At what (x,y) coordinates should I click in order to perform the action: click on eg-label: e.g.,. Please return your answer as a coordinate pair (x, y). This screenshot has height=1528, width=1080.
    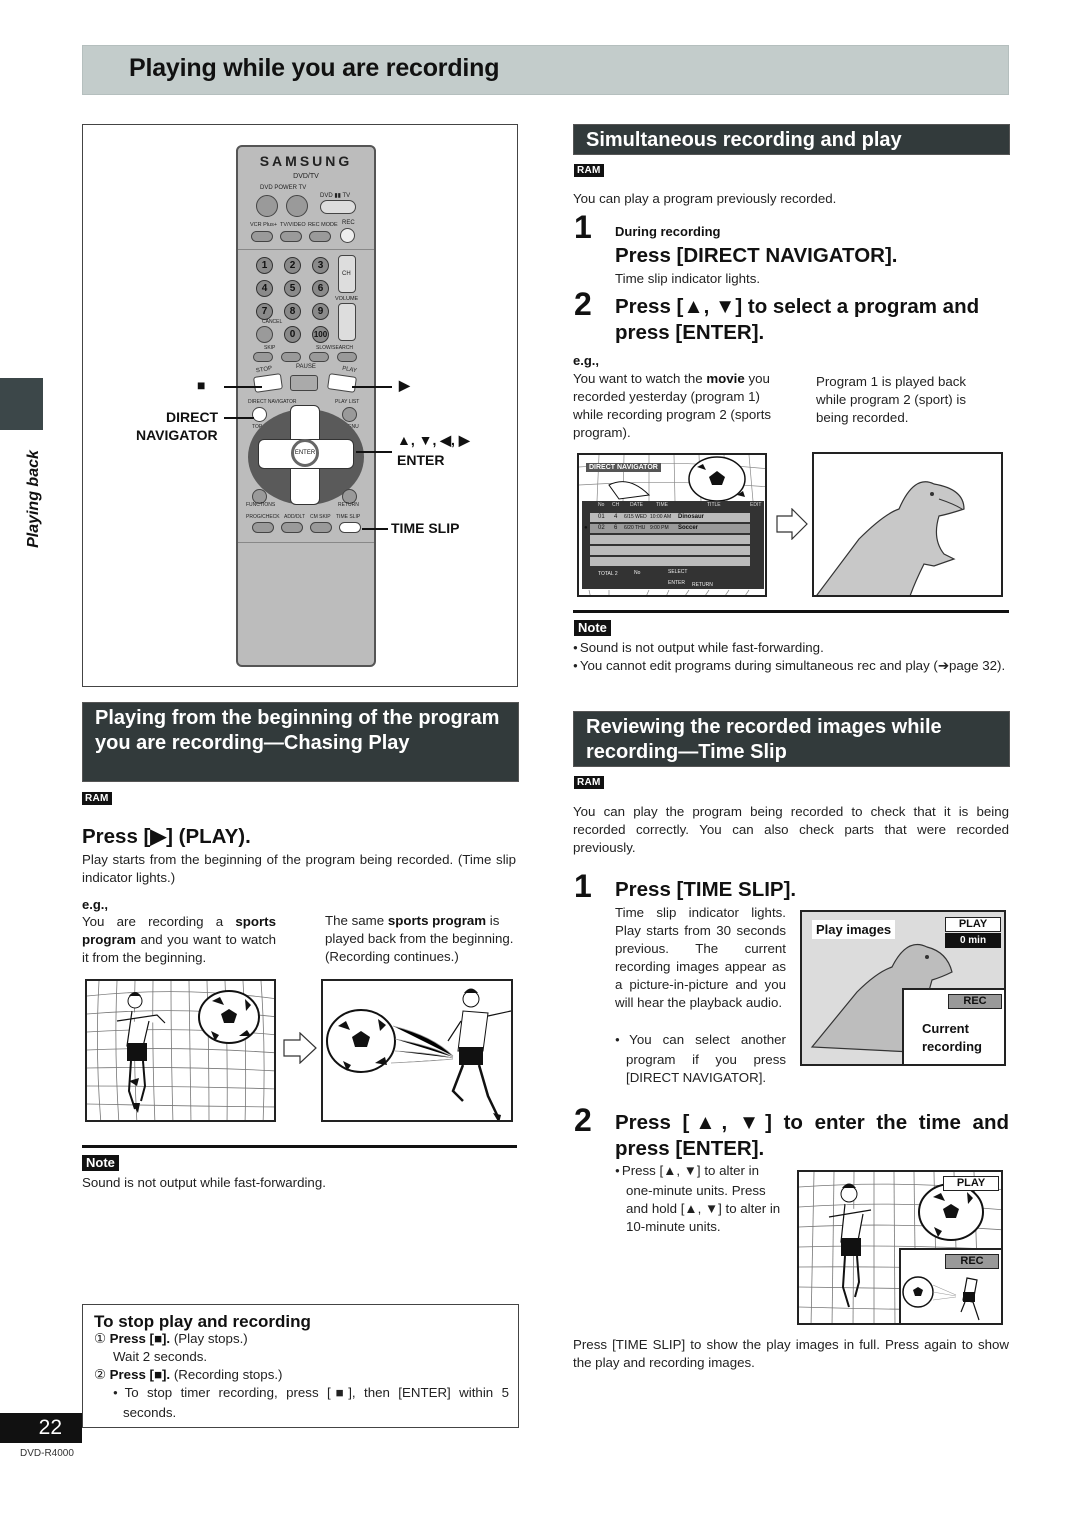
    Looking at the image, I should click on (586, 360).